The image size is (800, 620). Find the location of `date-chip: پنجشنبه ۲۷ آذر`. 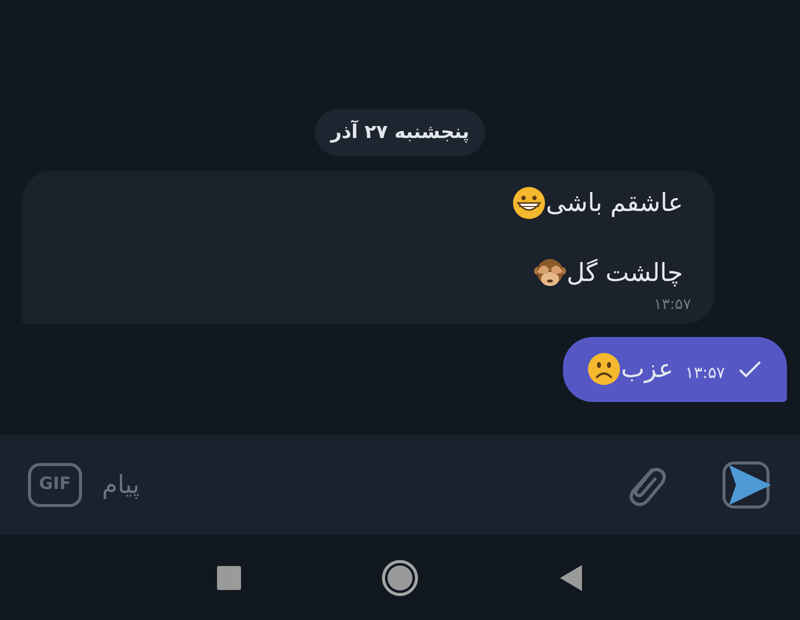

date-chip: پنجشنبه ۲۷ آذر is located at coordinates (400, 132).